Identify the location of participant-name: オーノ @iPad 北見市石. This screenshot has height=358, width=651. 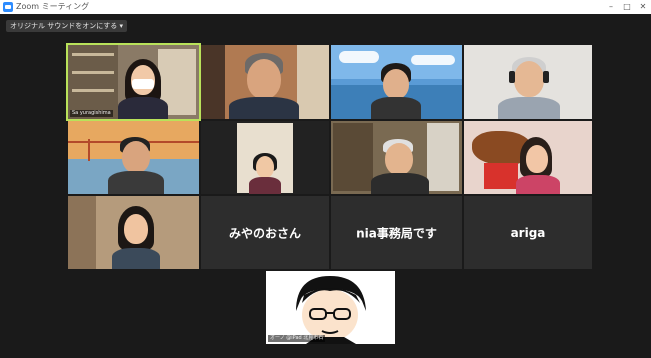
(297, 338).